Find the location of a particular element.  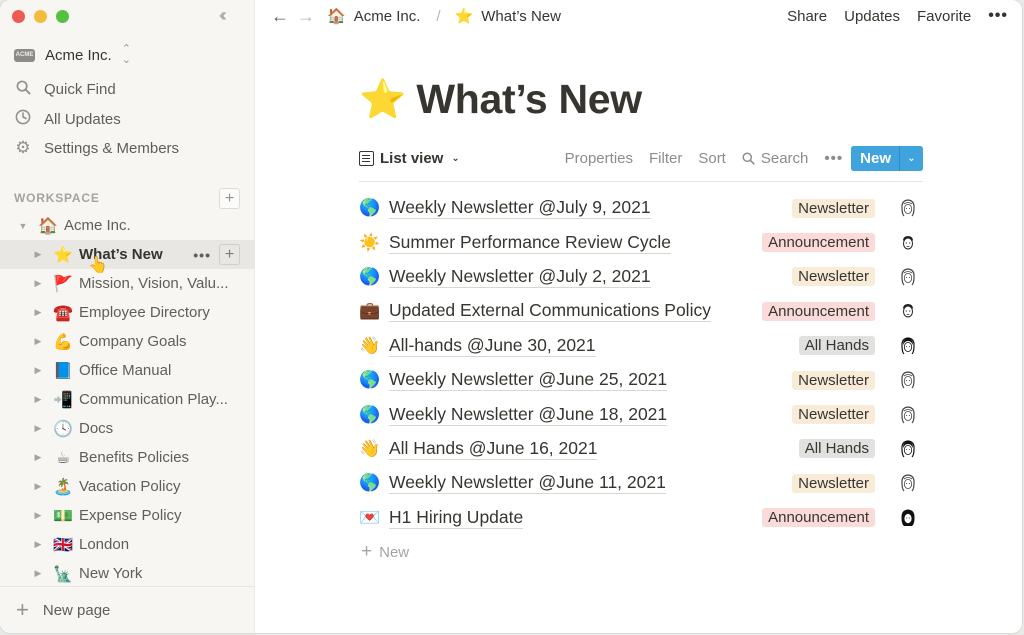

item-title: Weekly Newsletter @June 11, 2021 is located at coordinates (527, 483).